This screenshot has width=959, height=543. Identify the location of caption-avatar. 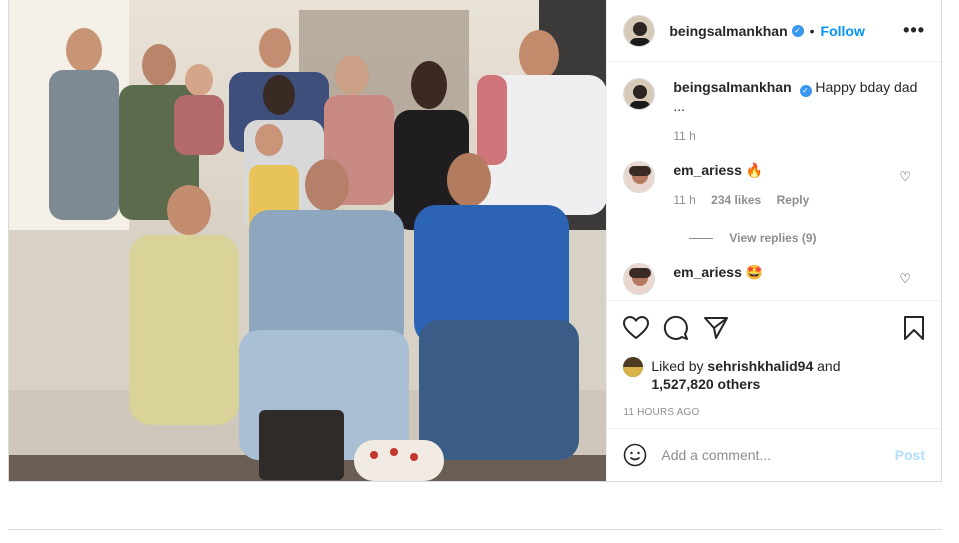
(639, 94).